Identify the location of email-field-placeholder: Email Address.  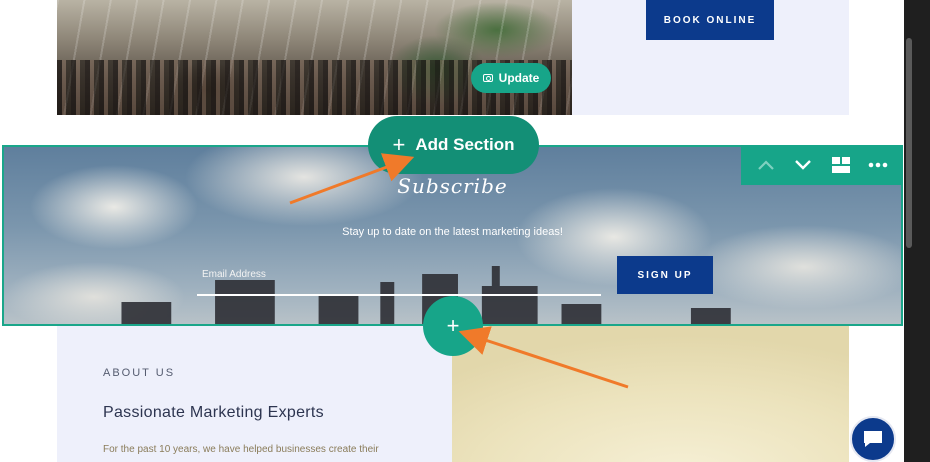
(234, 274).